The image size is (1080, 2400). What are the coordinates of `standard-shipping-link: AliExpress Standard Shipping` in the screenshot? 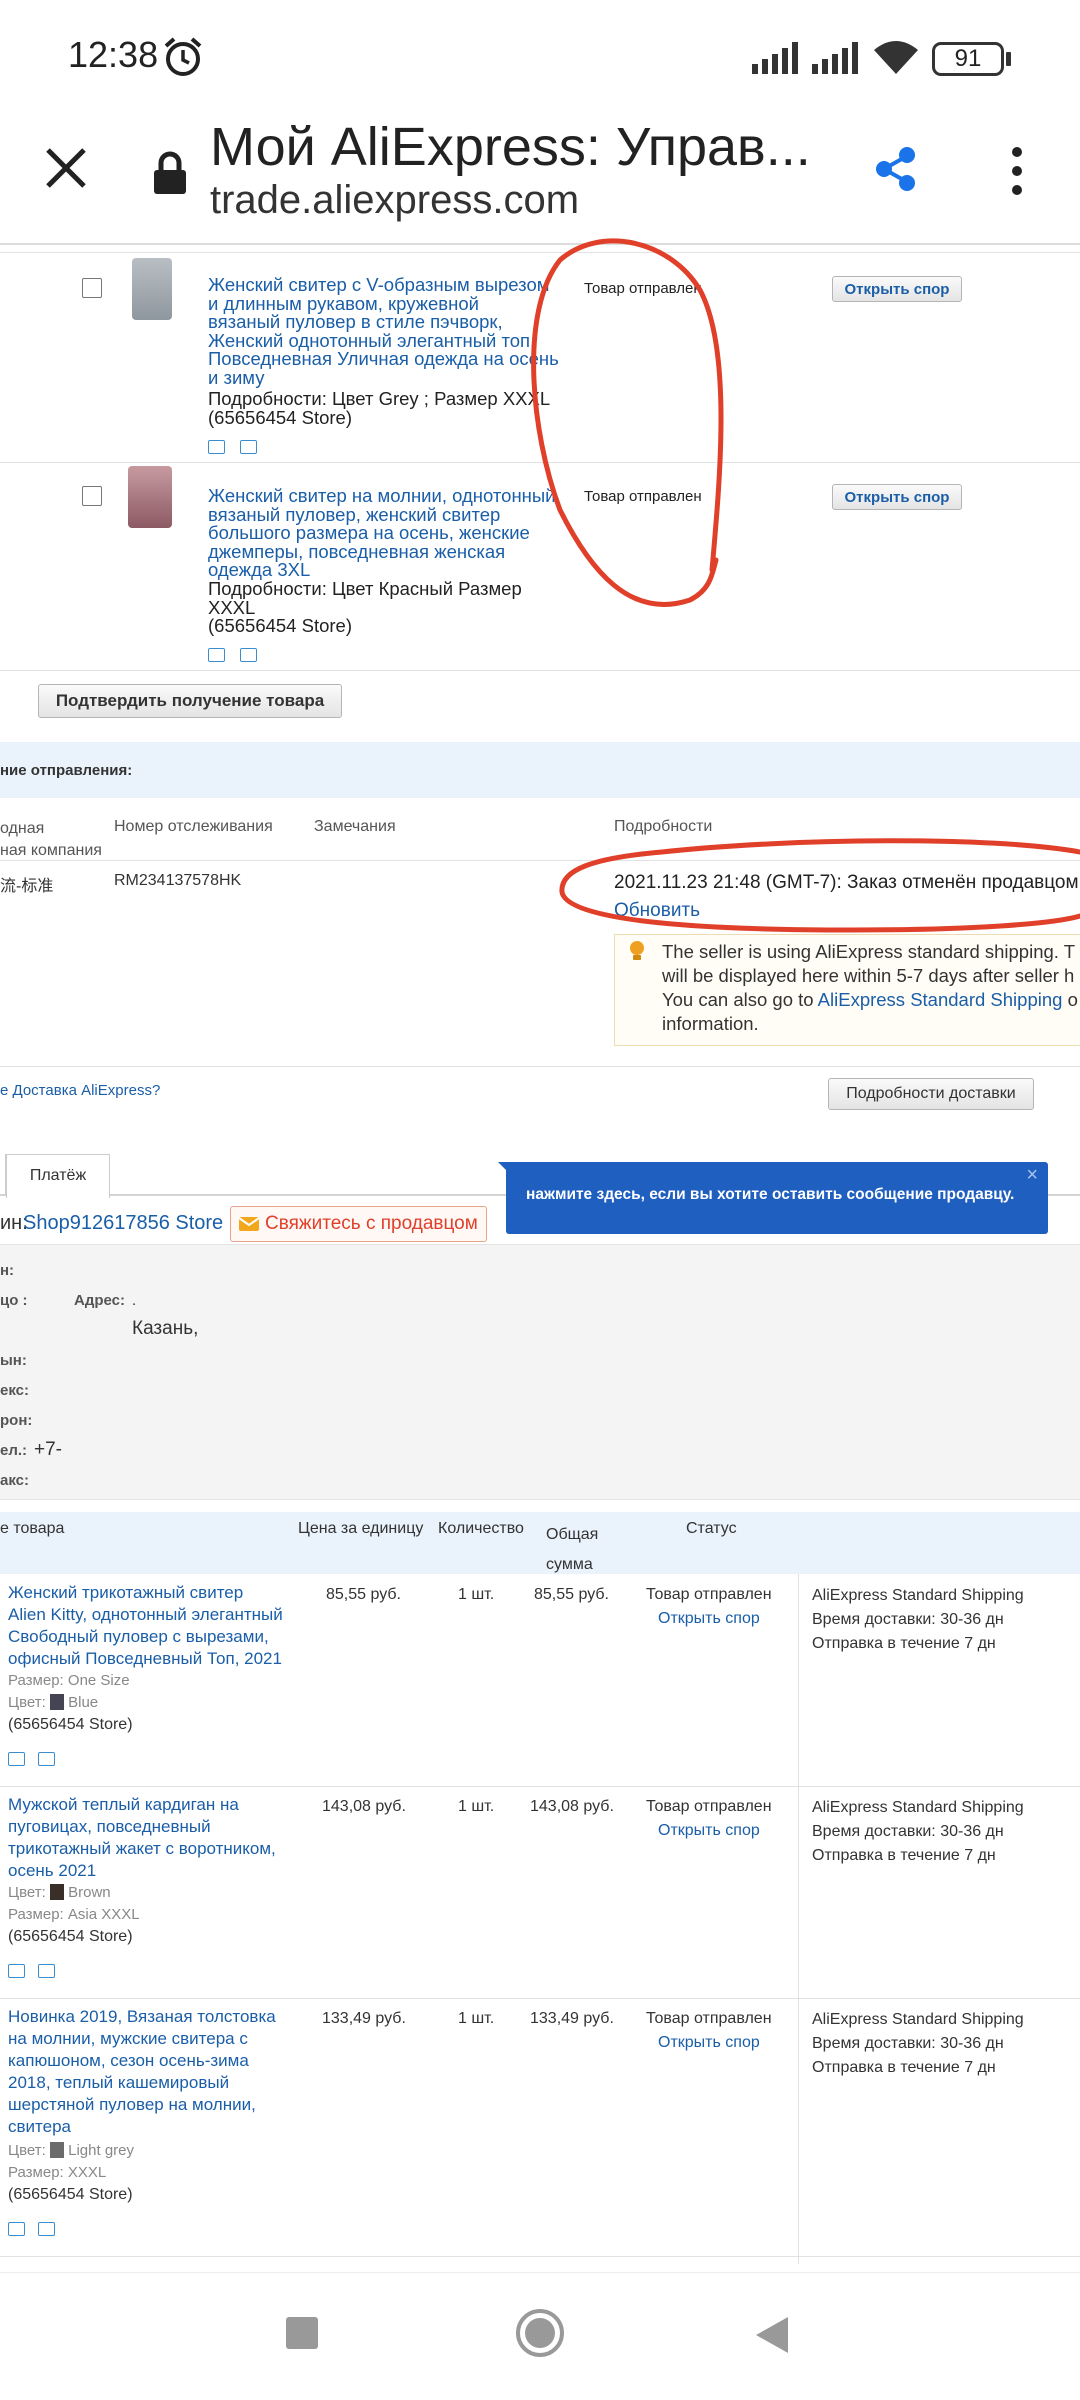 It's located at (940, 999).